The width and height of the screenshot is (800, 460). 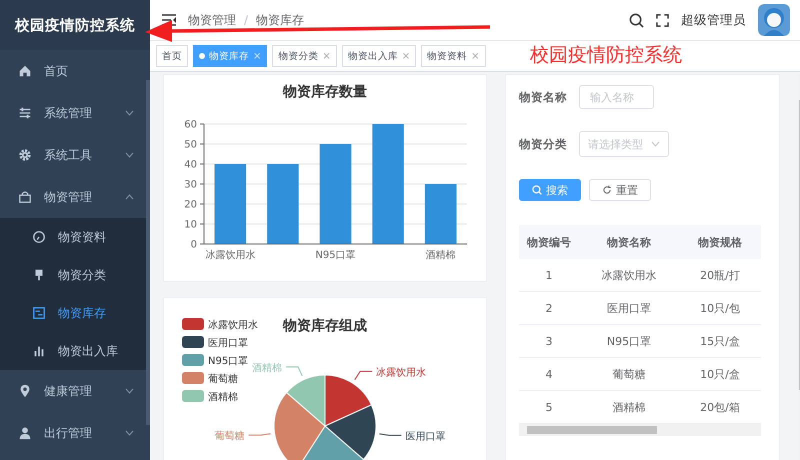 I want to click on table-cell: 20瓶/打, so click(x=720, y=275).